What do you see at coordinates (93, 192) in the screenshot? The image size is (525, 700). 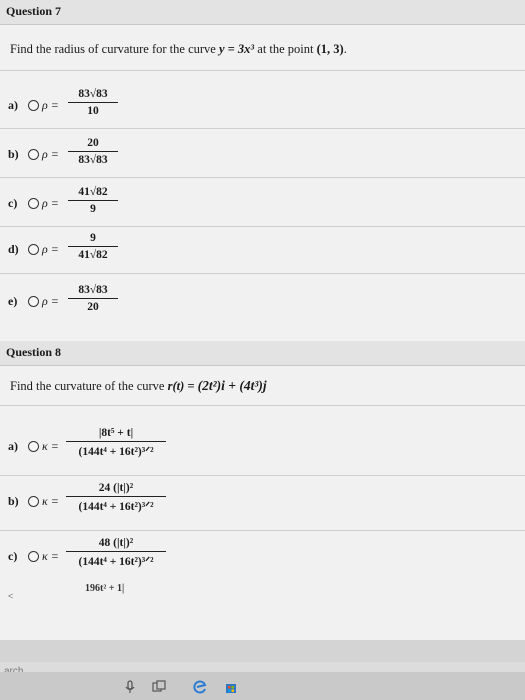 I see `fraction-numerator: 41√82` at bounding box center [93, 192].